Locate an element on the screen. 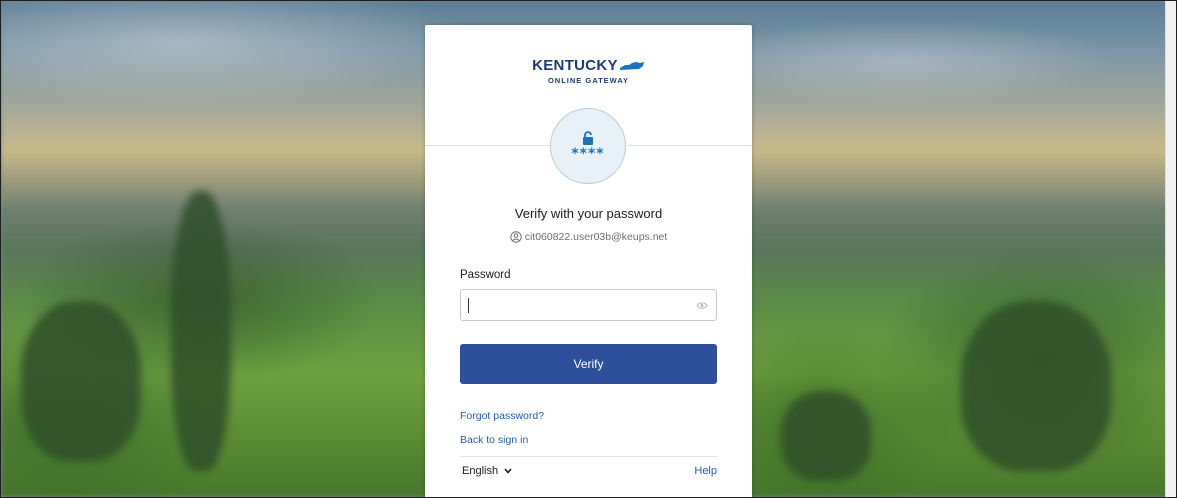 Image resolution: width=1177 pixels, height=498 pixels. back-to-sign-in-link: Back to sign in is located at coordinates (494, 440).